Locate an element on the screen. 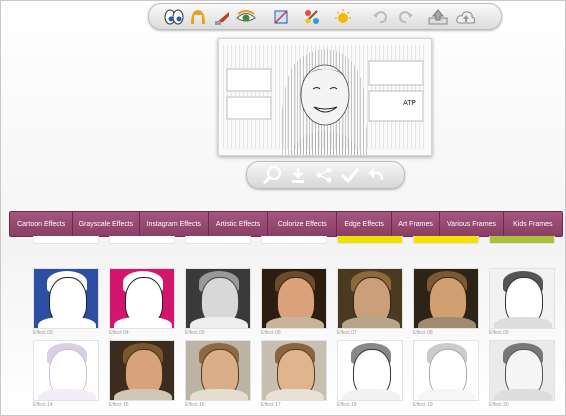 This screenshot has width=566, height=416. effect-label: Effect 14 is located at coordinates (43, 405).